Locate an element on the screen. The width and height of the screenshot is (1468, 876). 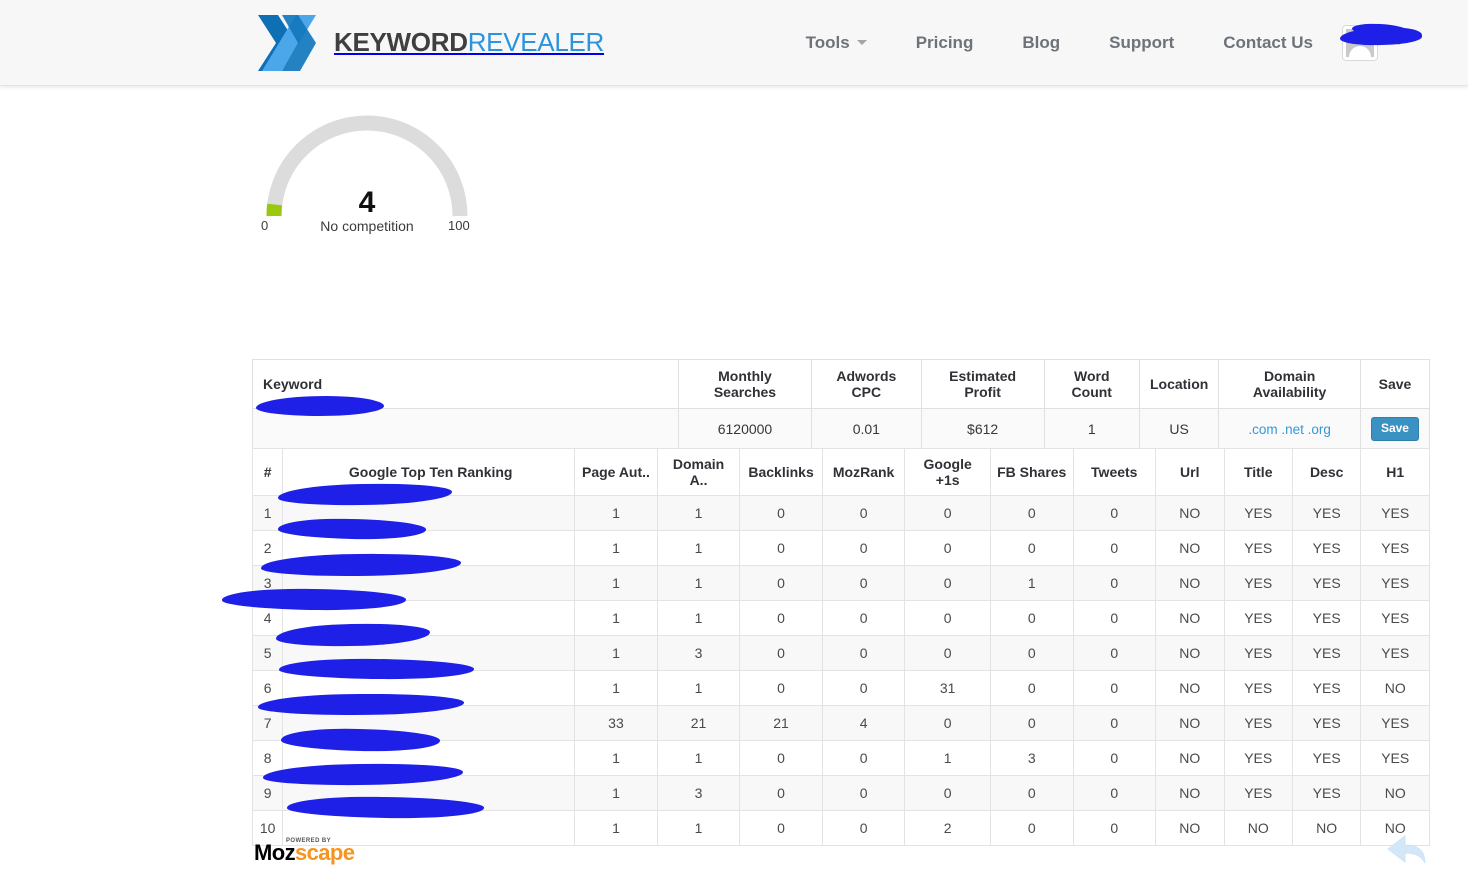
cell-index: 2 is located at coordinates (267, 548).